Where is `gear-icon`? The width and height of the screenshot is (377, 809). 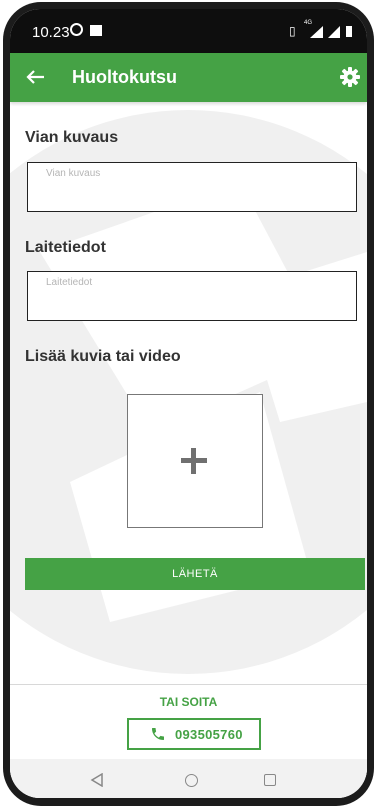 gear-icon is located at coordinates (350, 77).